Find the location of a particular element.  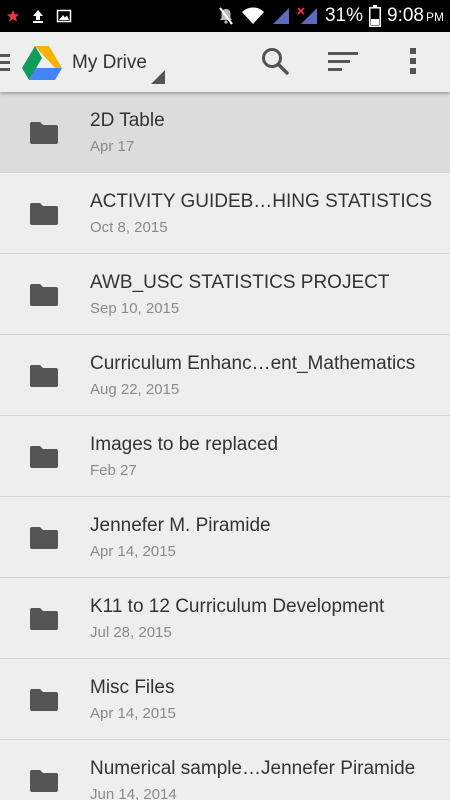

folder-row: Misc Files Apr 14, 2015 is located at coordinates (225, 699).